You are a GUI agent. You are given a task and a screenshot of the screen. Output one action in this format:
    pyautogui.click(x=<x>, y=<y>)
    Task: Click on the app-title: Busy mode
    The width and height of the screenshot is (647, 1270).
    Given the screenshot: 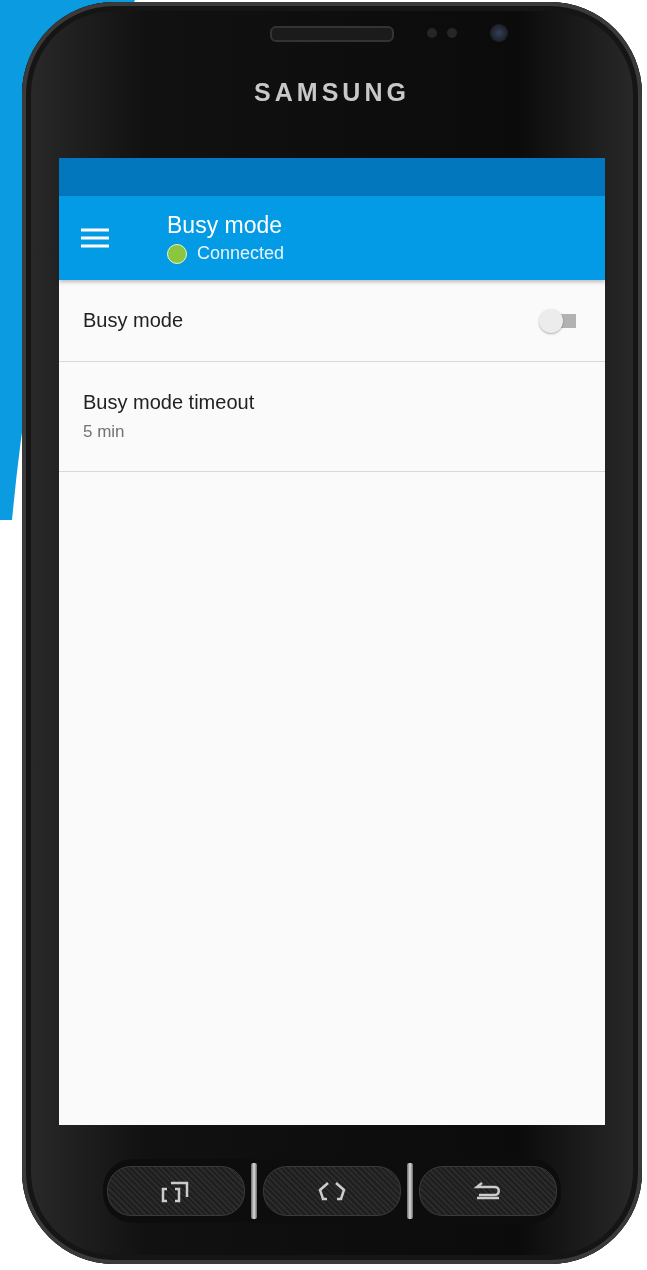 What is the action you would take?
    pyautogui.click(x=225, y=225)
    